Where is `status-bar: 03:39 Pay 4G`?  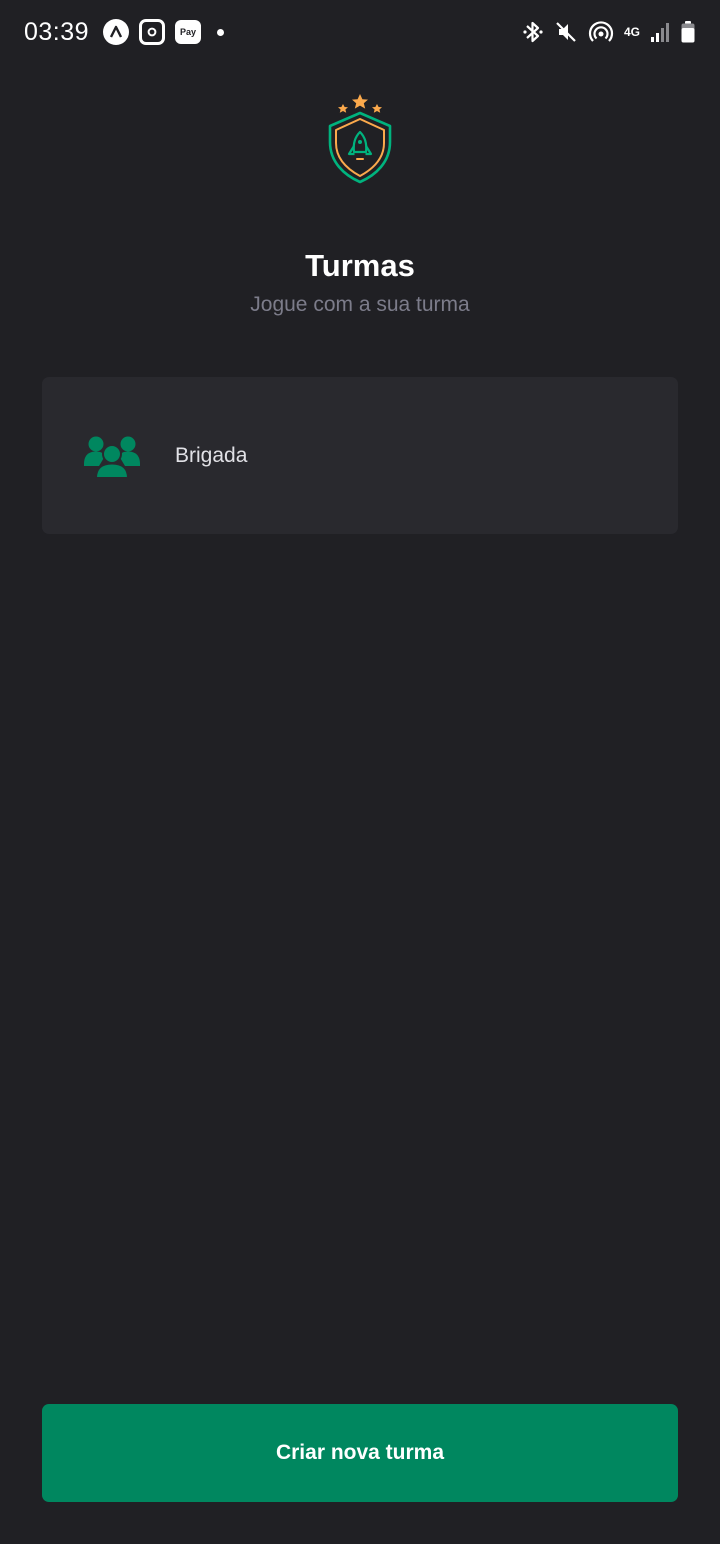
status-bar: 03:39 Pay 4G is located at coordinates (360, 32).